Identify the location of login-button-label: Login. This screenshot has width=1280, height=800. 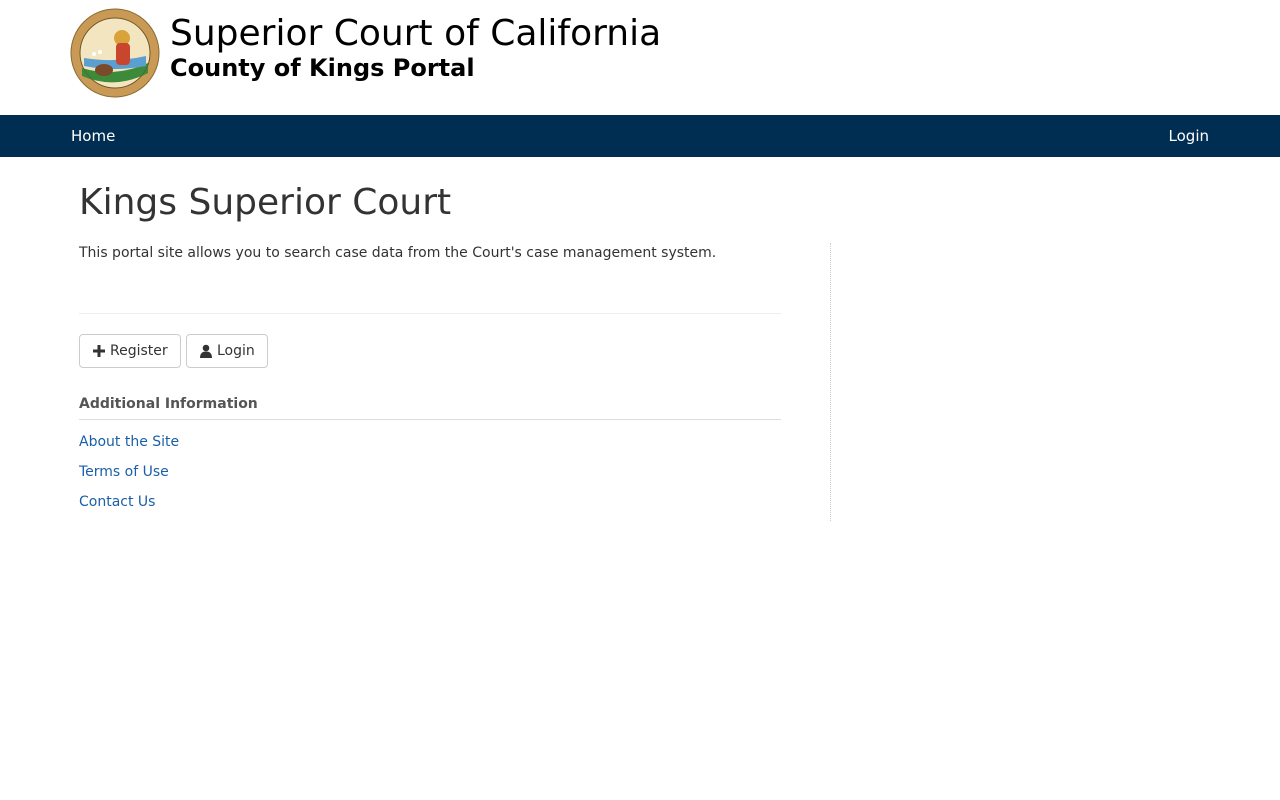
(236, 351).